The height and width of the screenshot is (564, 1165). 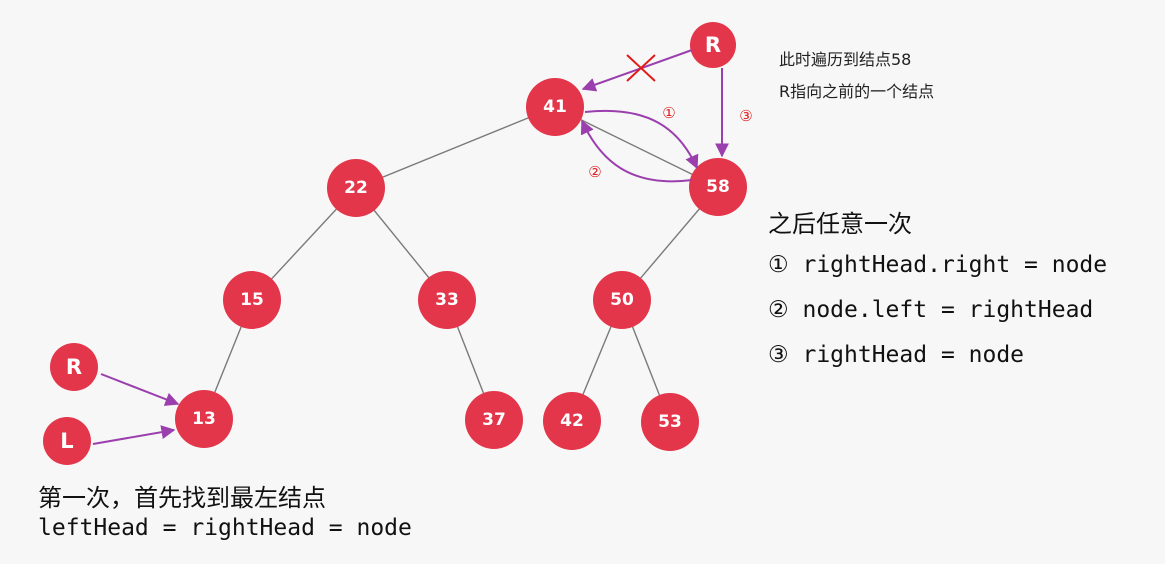 I want to click on pointer-r-left: R, so click(x=74, y=367).